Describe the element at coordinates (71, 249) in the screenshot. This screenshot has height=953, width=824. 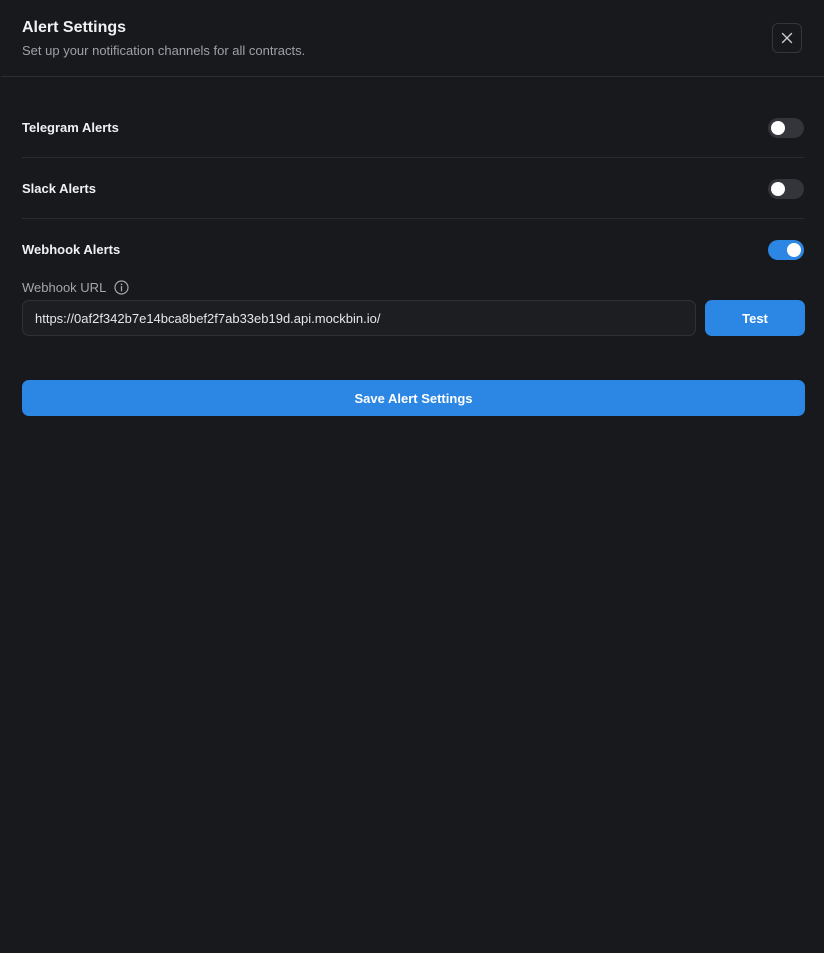
I see `webhook-alerts-label: Webhook Alerts` at that location.